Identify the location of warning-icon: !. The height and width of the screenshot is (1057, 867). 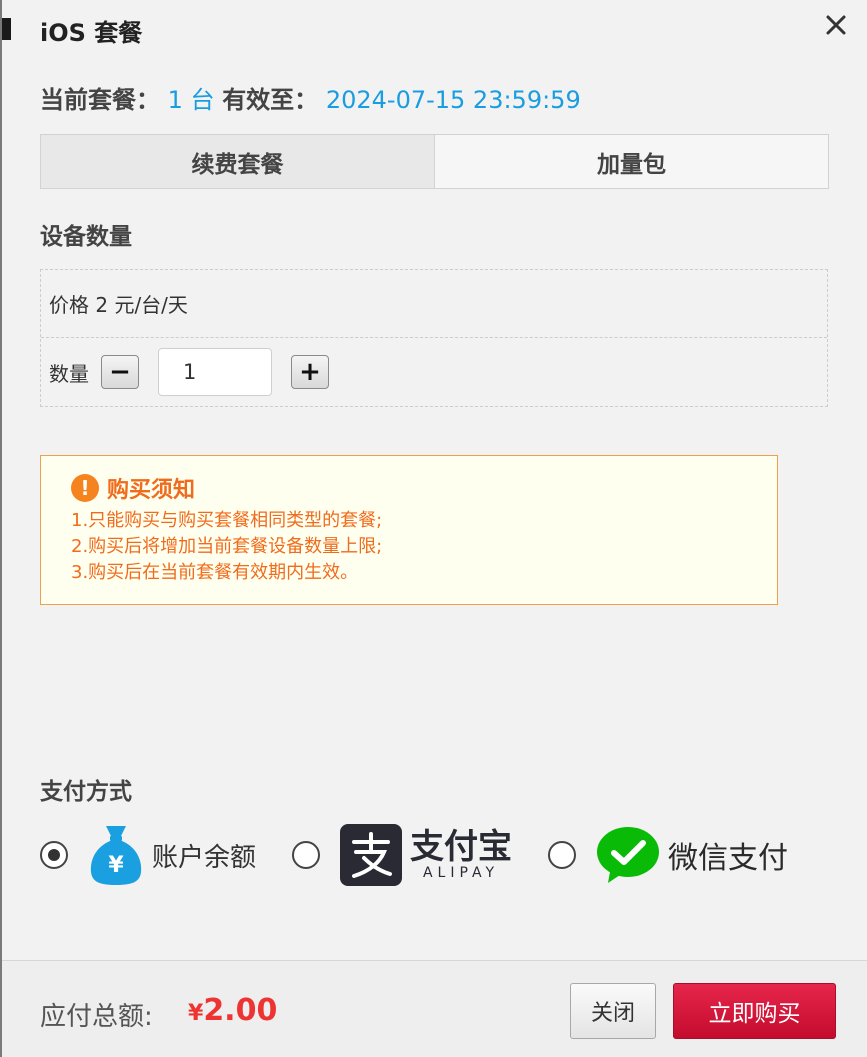
(85, 488).